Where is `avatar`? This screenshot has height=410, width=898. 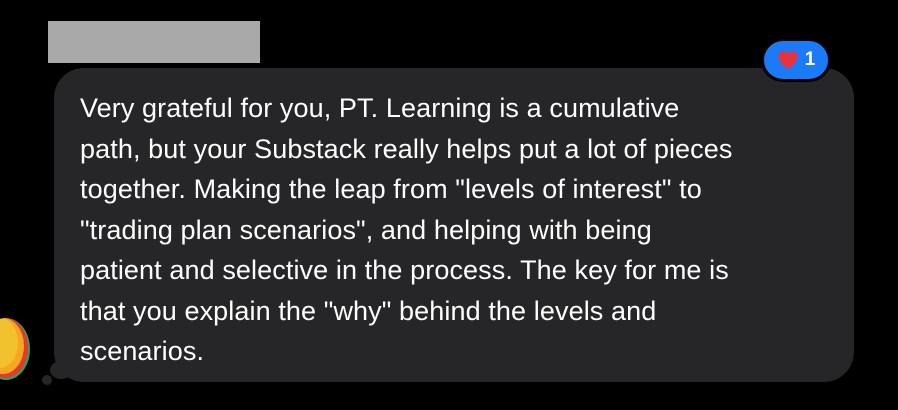 avatar is located at coordinates (15, 349).